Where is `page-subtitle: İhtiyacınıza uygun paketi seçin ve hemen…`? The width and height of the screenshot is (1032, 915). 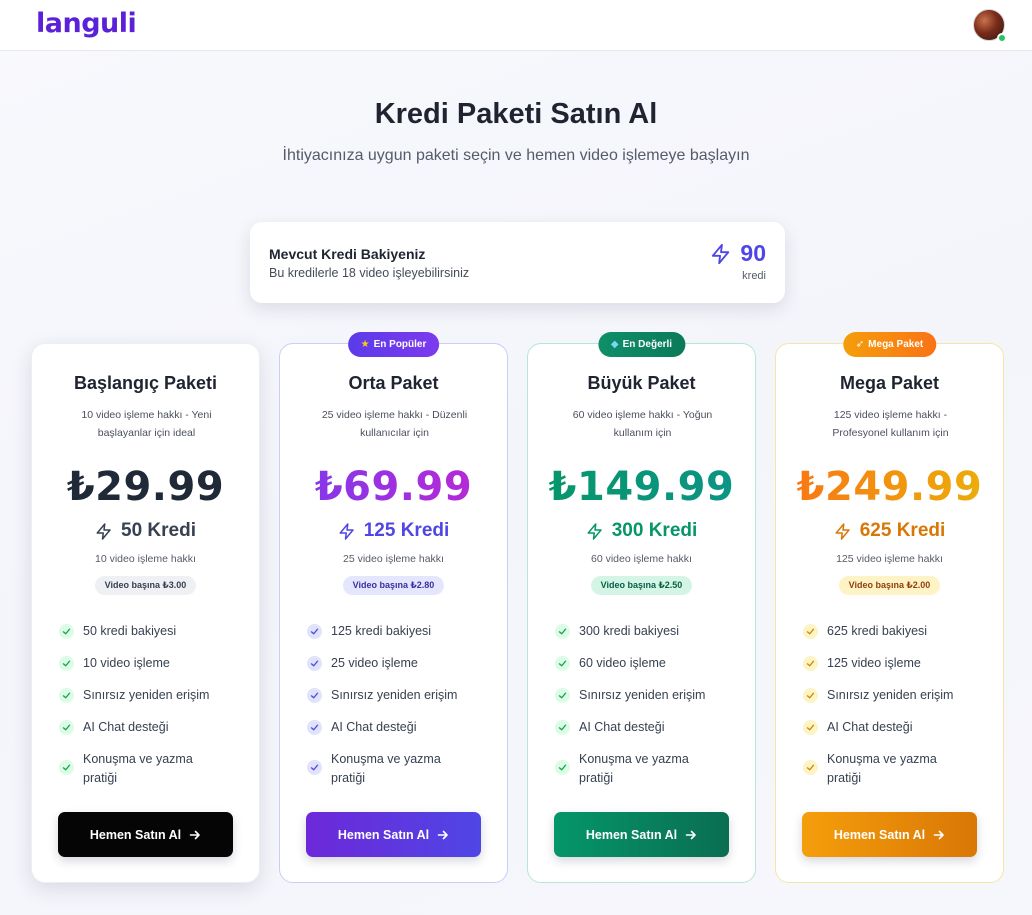
page-subtitle: İhtiyacınıza uygun paketi seçin ve hemen… is located at coordinates (516, 155).